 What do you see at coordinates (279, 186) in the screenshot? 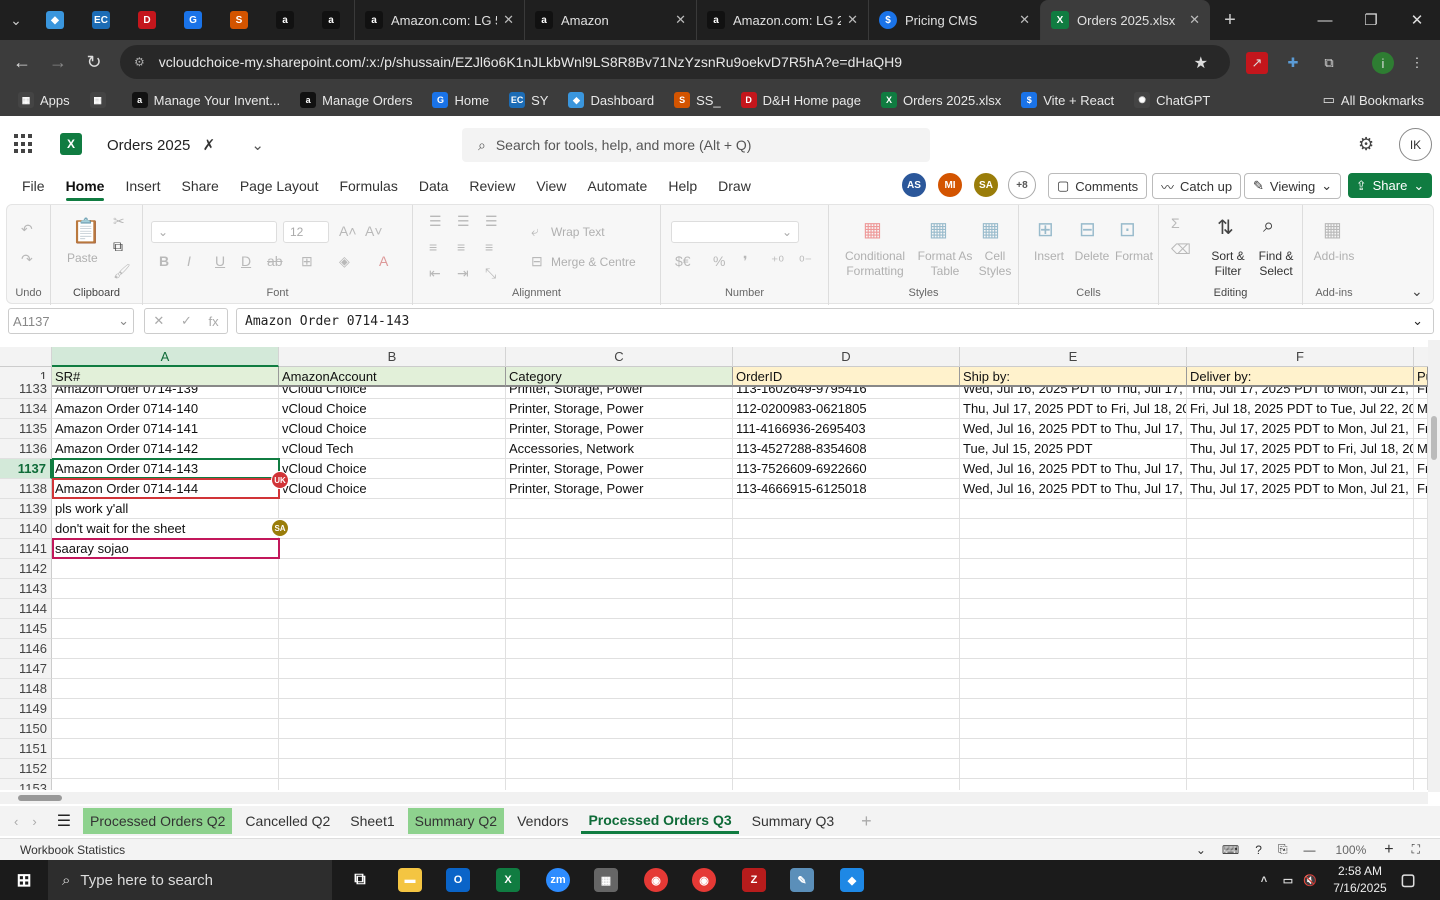
I see `ribbon-tab-page-layout: Page Layout` at bounding box center [279, 186].